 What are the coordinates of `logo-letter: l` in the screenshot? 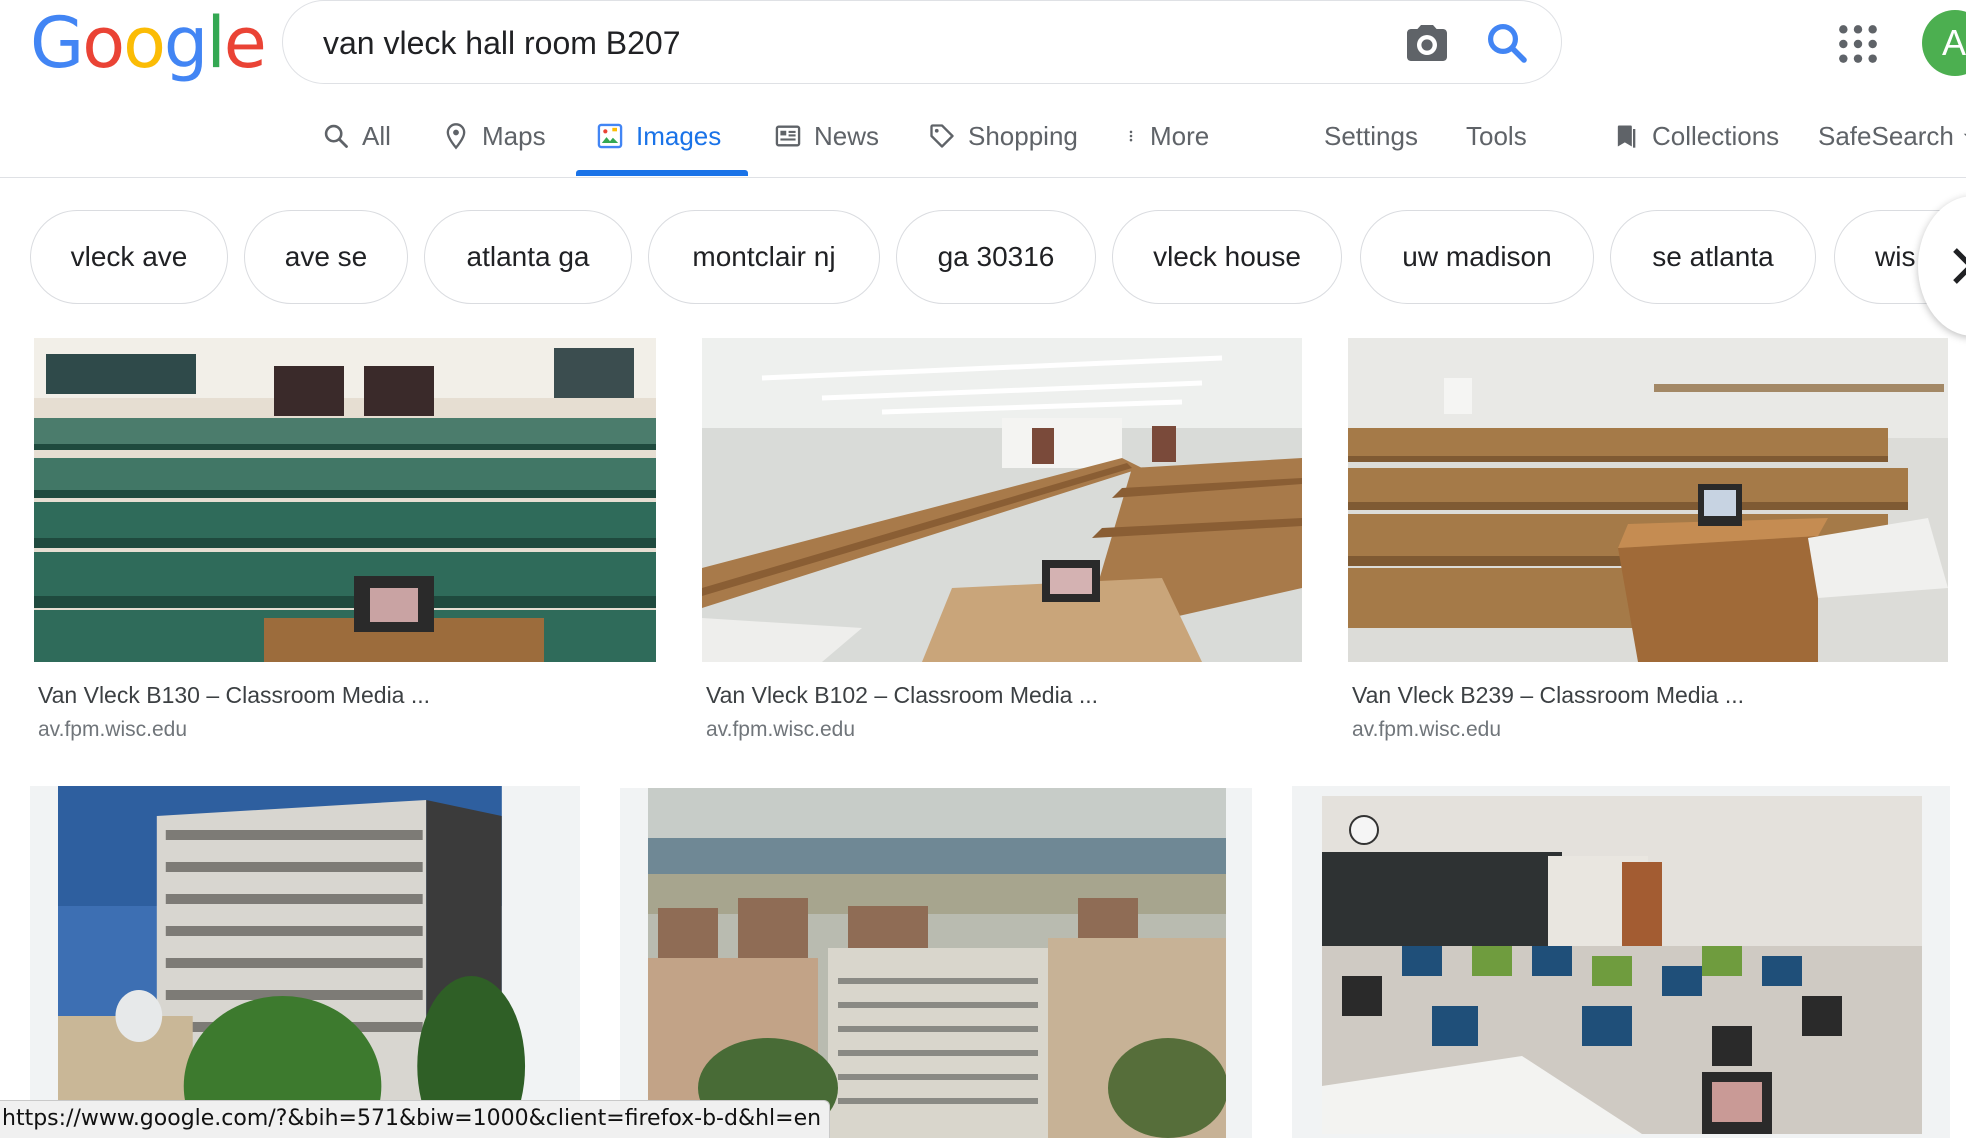 It's located at (216, 43).